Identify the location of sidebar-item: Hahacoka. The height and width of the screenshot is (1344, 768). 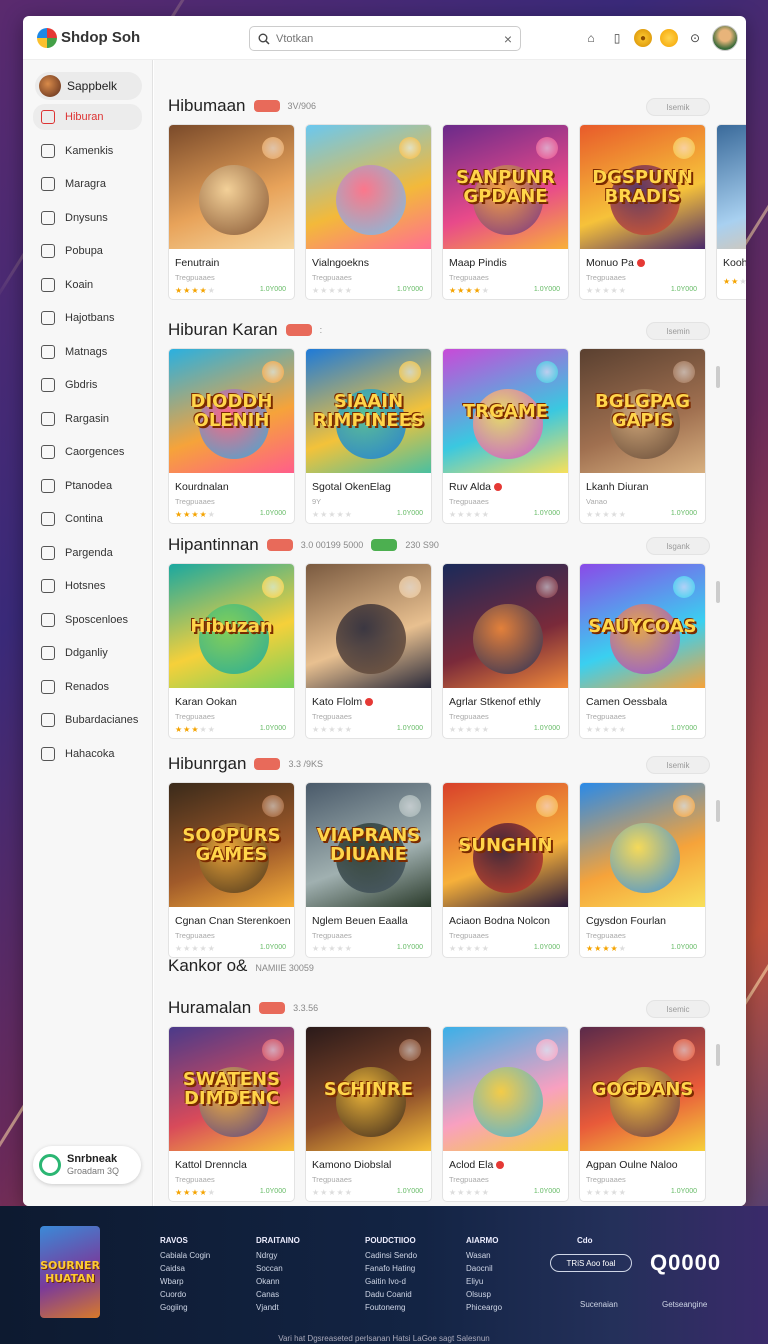
(87, 754).